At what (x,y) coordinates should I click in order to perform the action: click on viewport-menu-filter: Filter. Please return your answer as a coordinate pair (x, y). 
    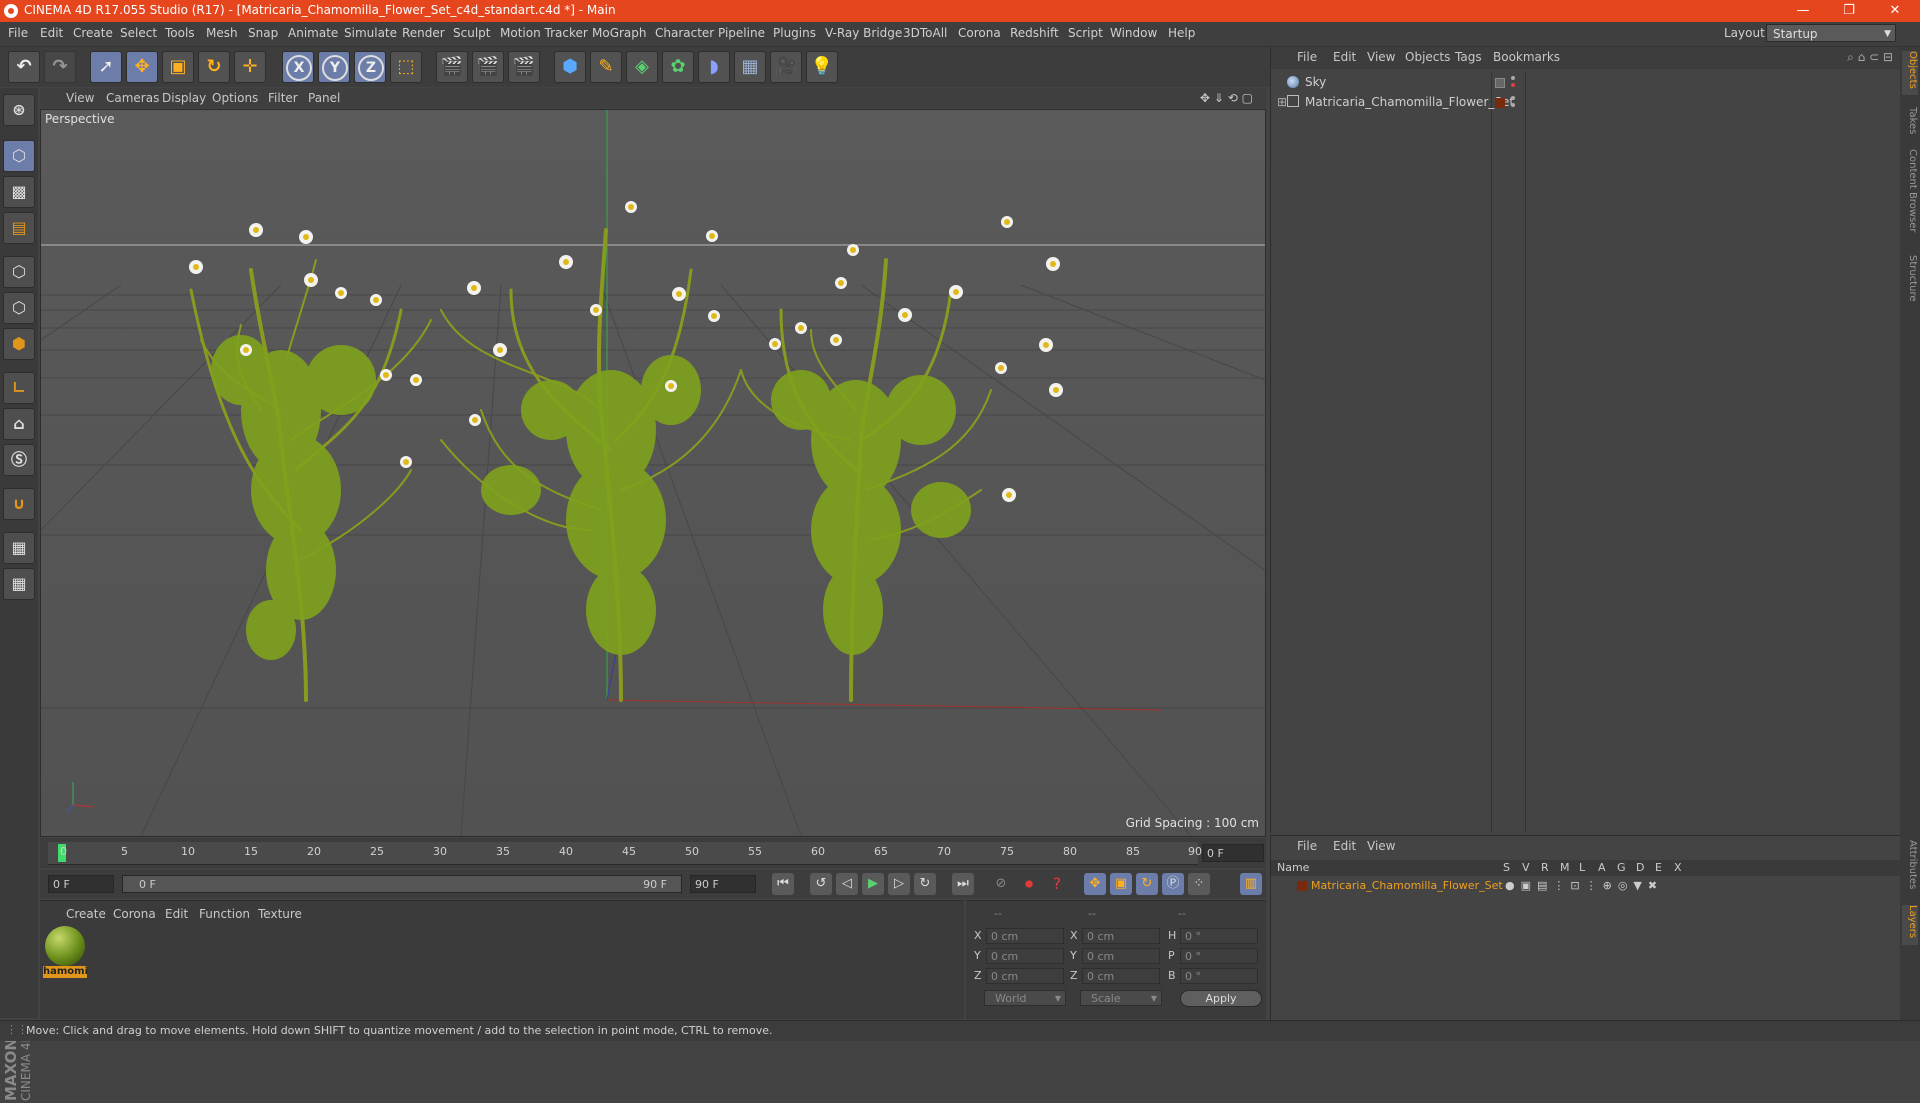
    Looking at the image, I should click on (283, 98).